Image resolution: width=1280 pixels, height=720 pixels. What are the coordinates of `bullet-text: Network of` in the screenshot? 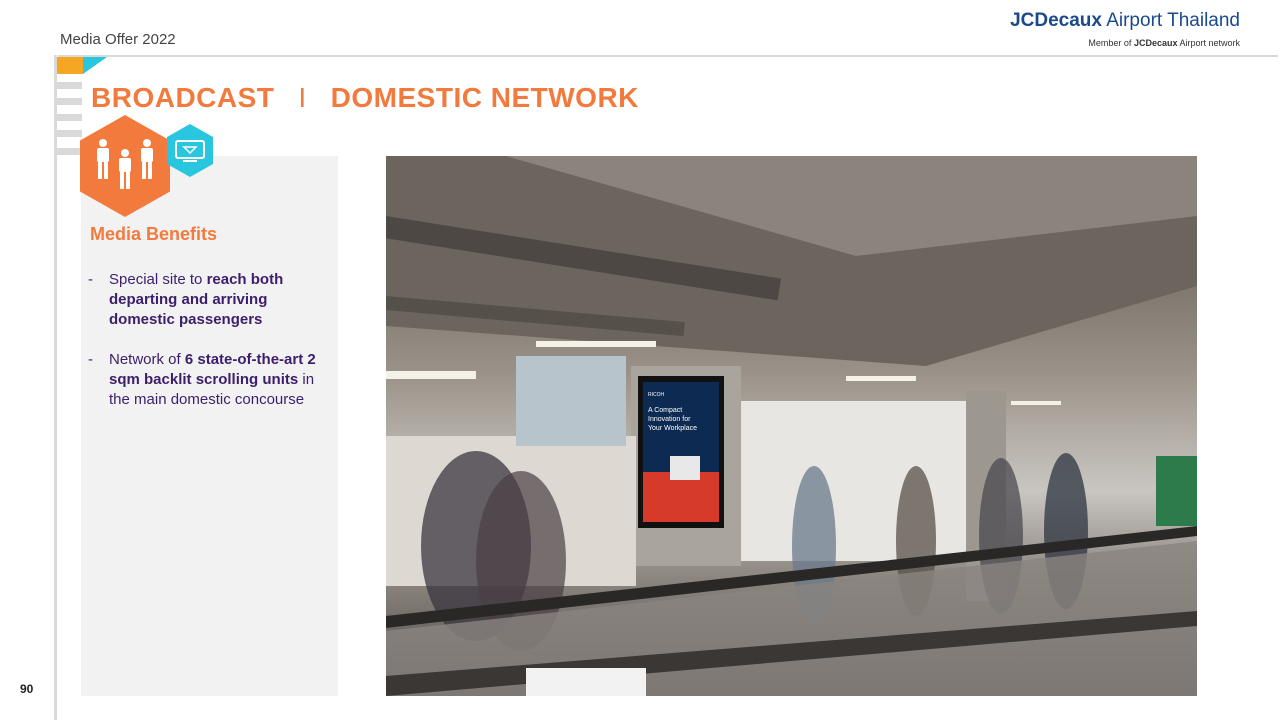 It's located at (147, 359).